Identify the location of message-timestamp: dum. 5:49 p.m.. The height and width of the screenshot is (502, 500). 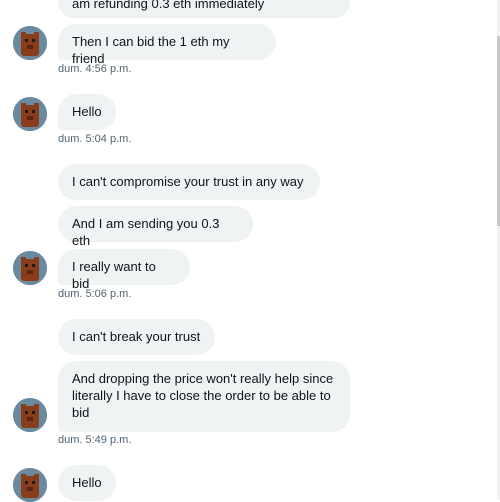
(95, 440).